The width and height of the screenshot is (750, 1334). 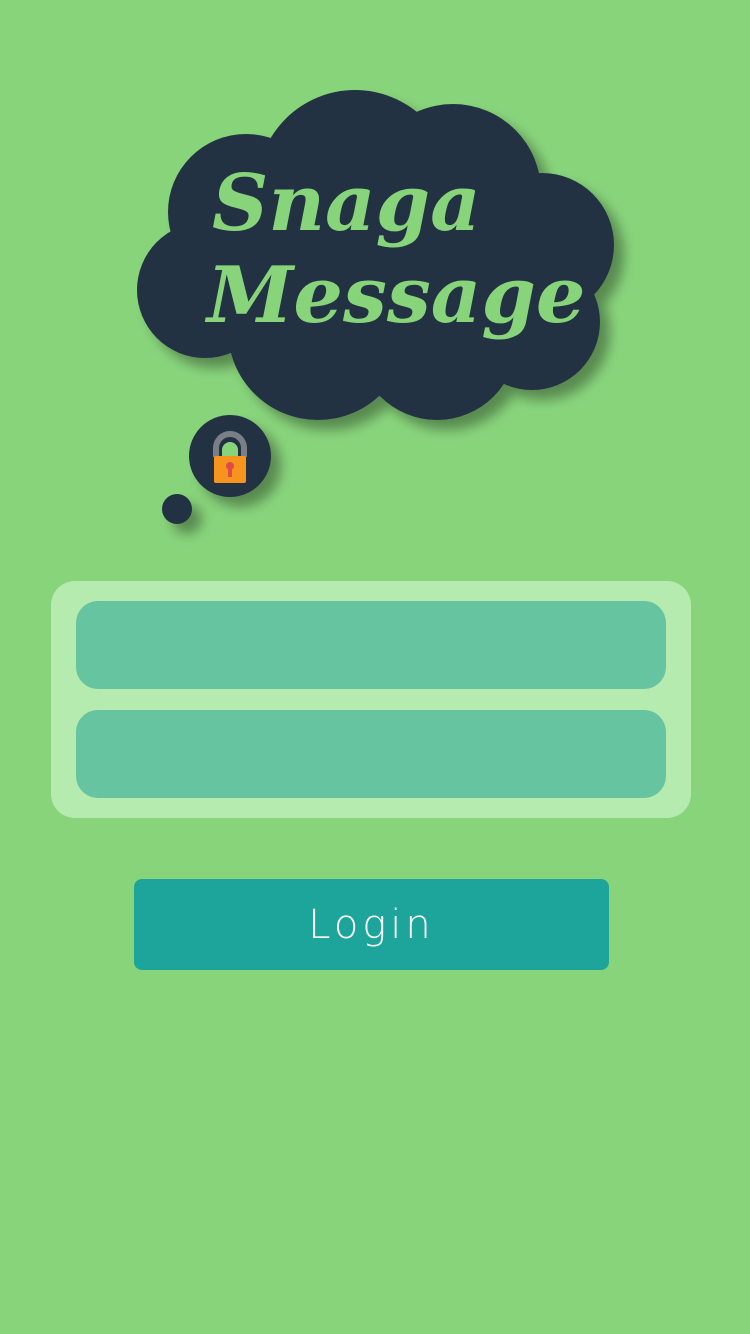 I want to click on password-input, so click(x=371, y=754).